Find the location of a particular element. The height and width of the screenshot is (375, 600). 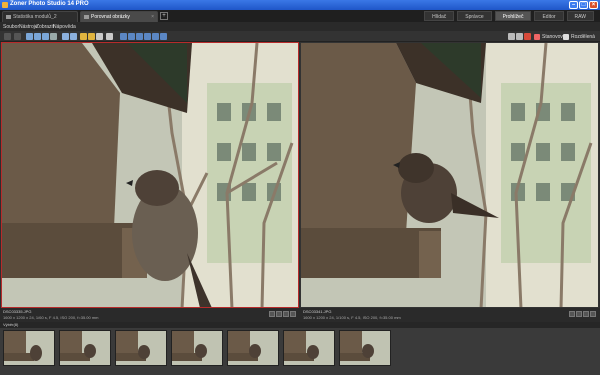

rotate-right-icon is located at coordinates (73, 36).